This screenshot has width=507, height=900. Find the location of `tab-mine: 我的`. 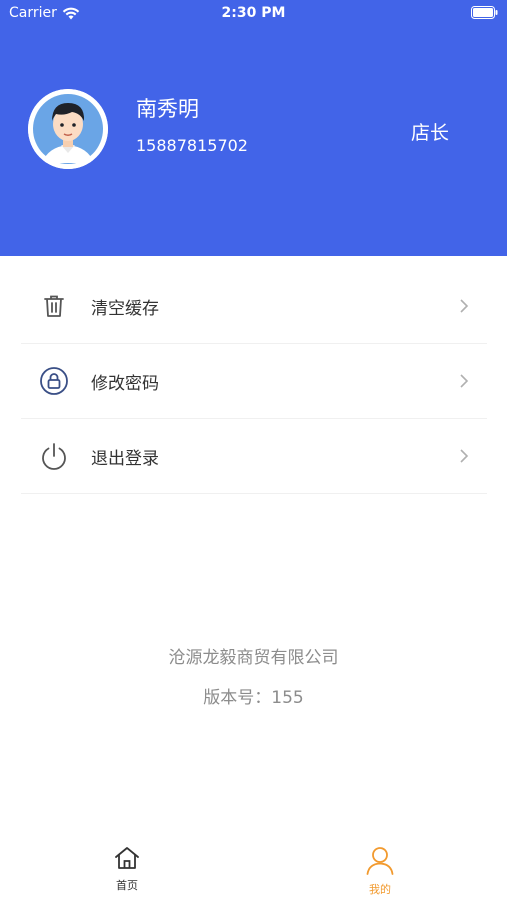

tab-mine: 我的 is located at coordinates (380, 871).